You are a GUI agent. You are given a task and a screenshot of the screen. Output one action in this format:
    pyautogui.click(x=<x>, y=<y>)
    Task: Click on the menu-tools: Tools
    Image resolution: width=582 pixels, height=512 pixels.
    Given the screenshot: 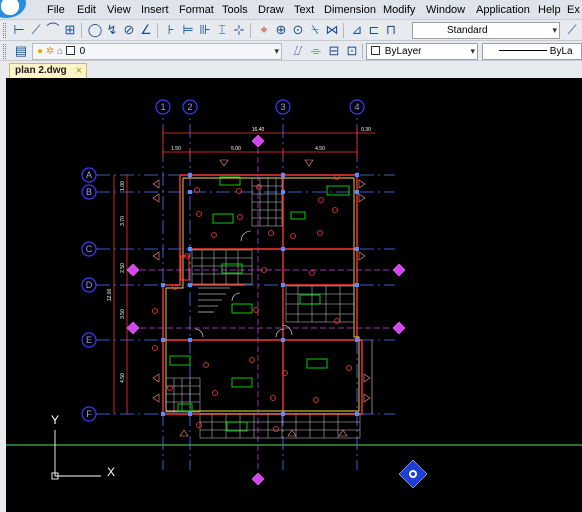 What is the action you would take?
    pyautogui.click(x=235, y=10)
    